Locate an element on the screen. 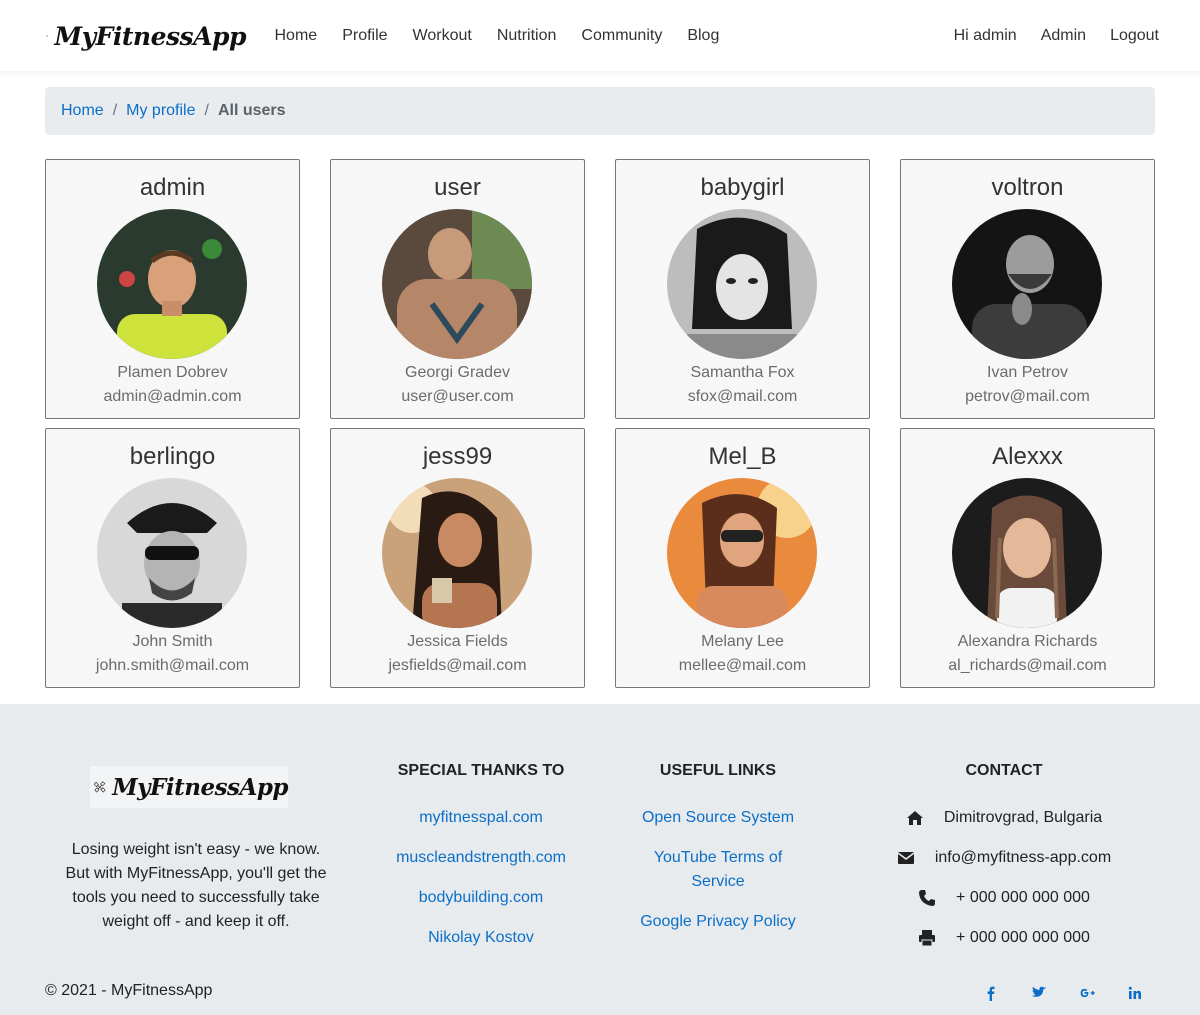 This screenshot has width=1200, height=1015. user-full-name: Ivan Petrov is located at coordinates (1027, 372).